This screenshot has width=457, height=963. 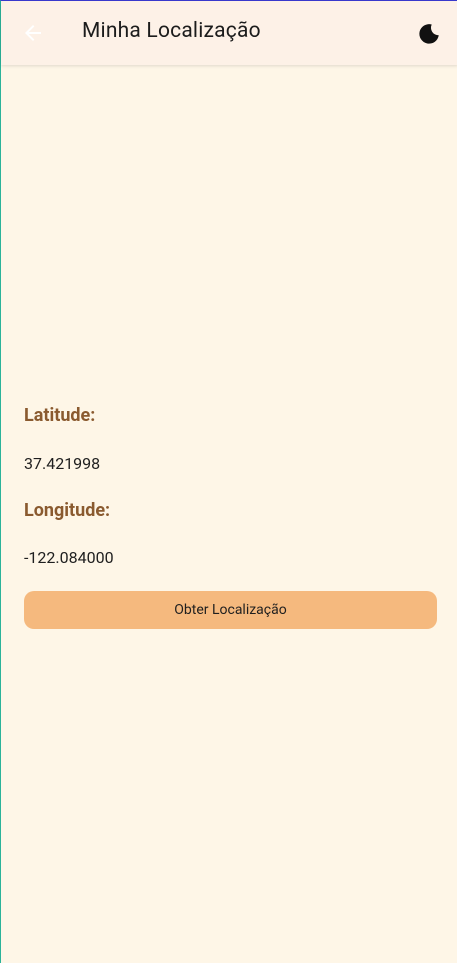 I want to click on longitude-value: -122.084000, so click(x=69, y=557).